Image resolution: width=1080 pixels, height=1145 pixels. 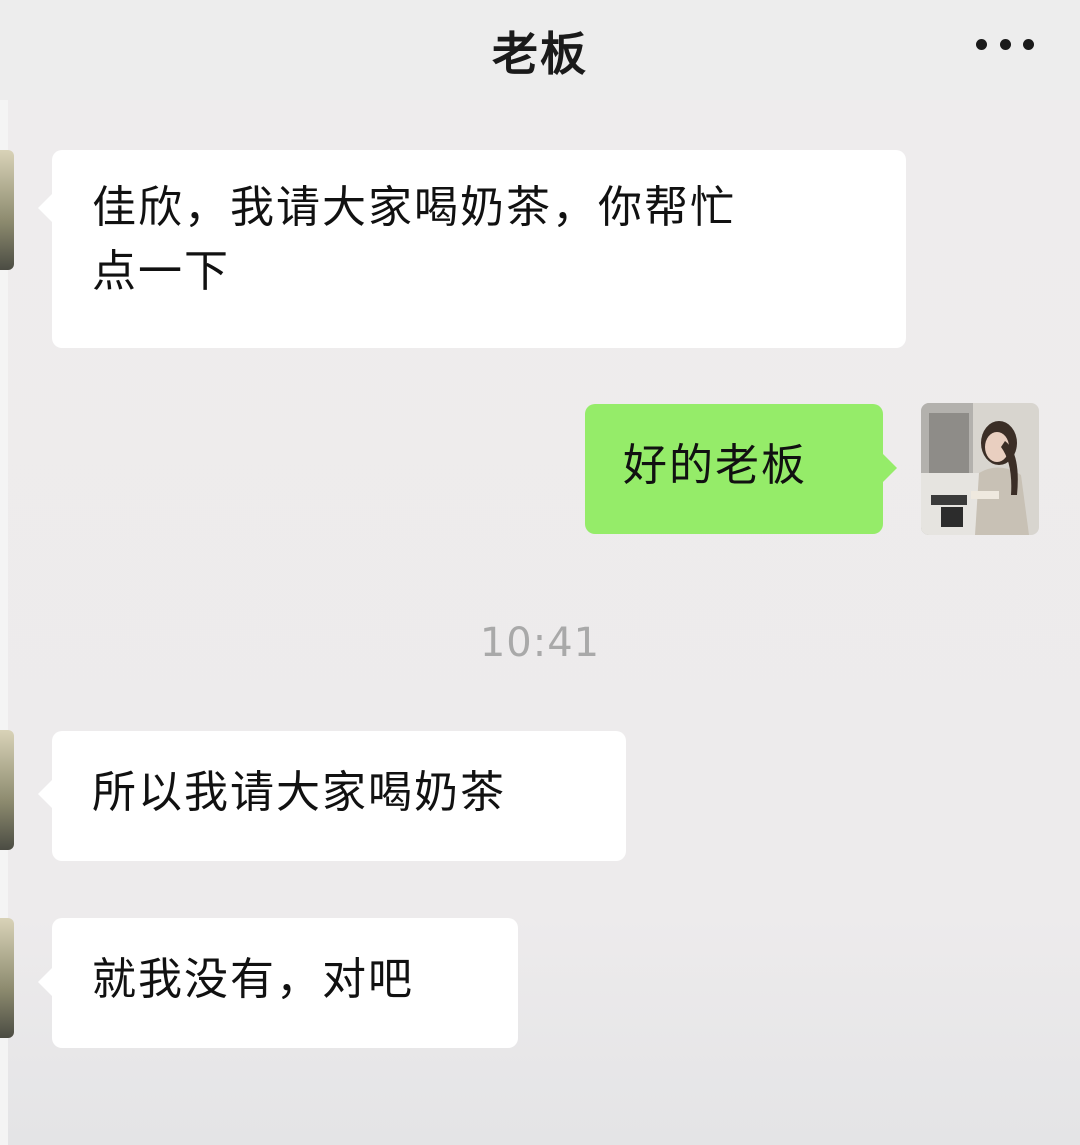 I want to click on message-bubble-incoming: 所以我请大家喝奶茶, so click(x=339, y=796).